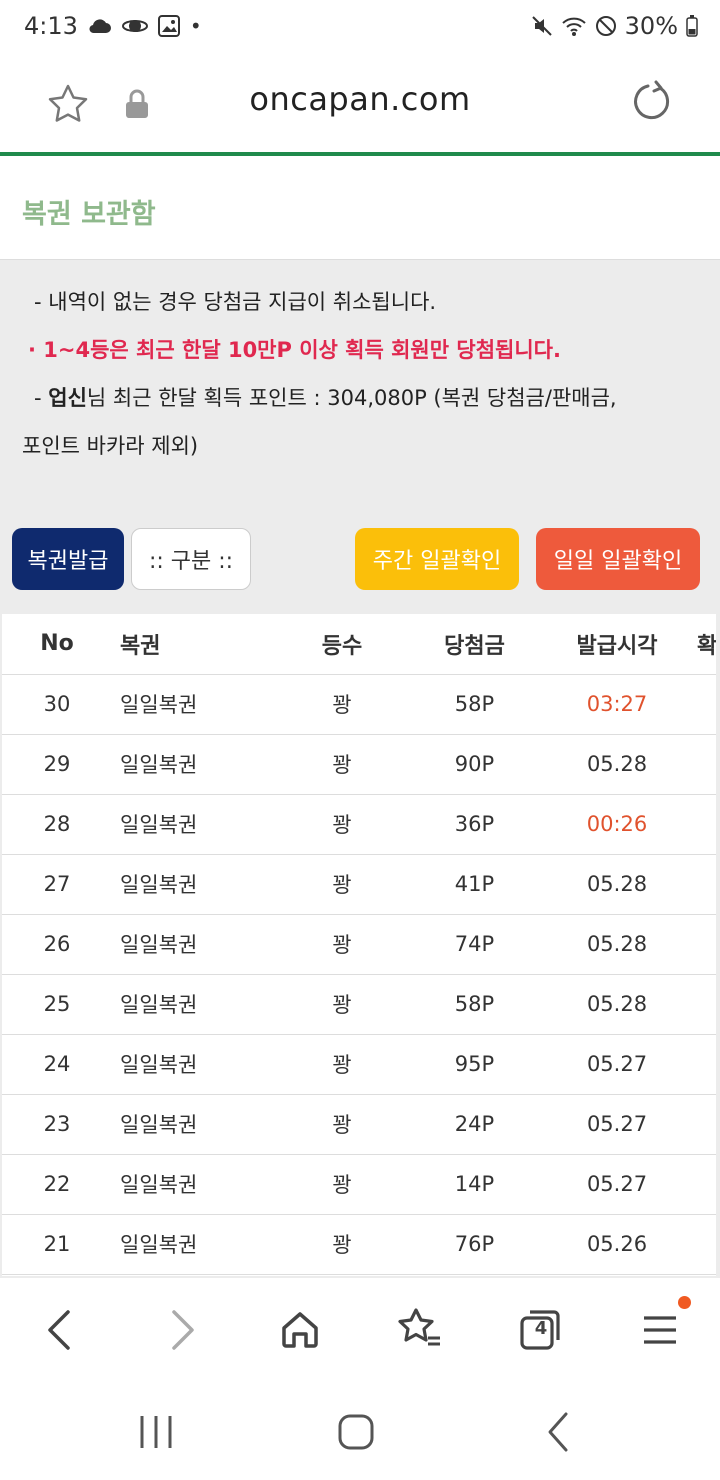 The image size is (720, 1480). I want to click on table-row: 30 일일복권 꽝 58P 03:27, so click(359, 704).